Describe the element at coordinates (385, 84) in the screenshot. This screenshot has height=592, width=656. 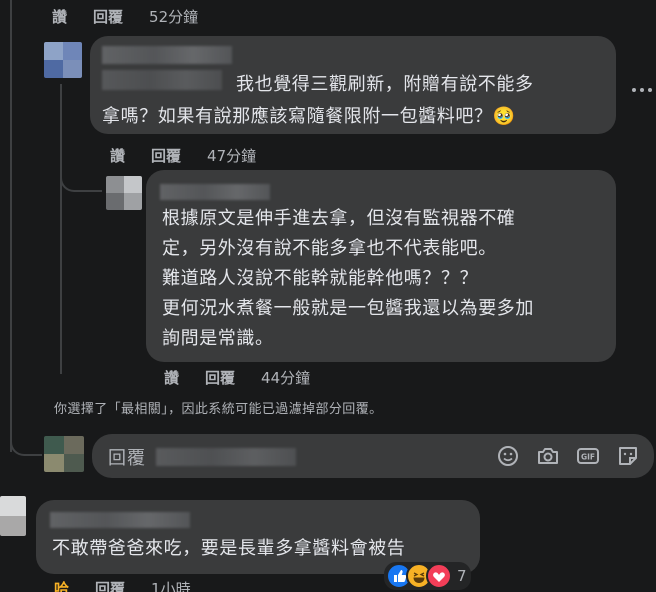
I see `comment-text-line: 我也覺得三觀刷新，附贈有說不能多` at that location.